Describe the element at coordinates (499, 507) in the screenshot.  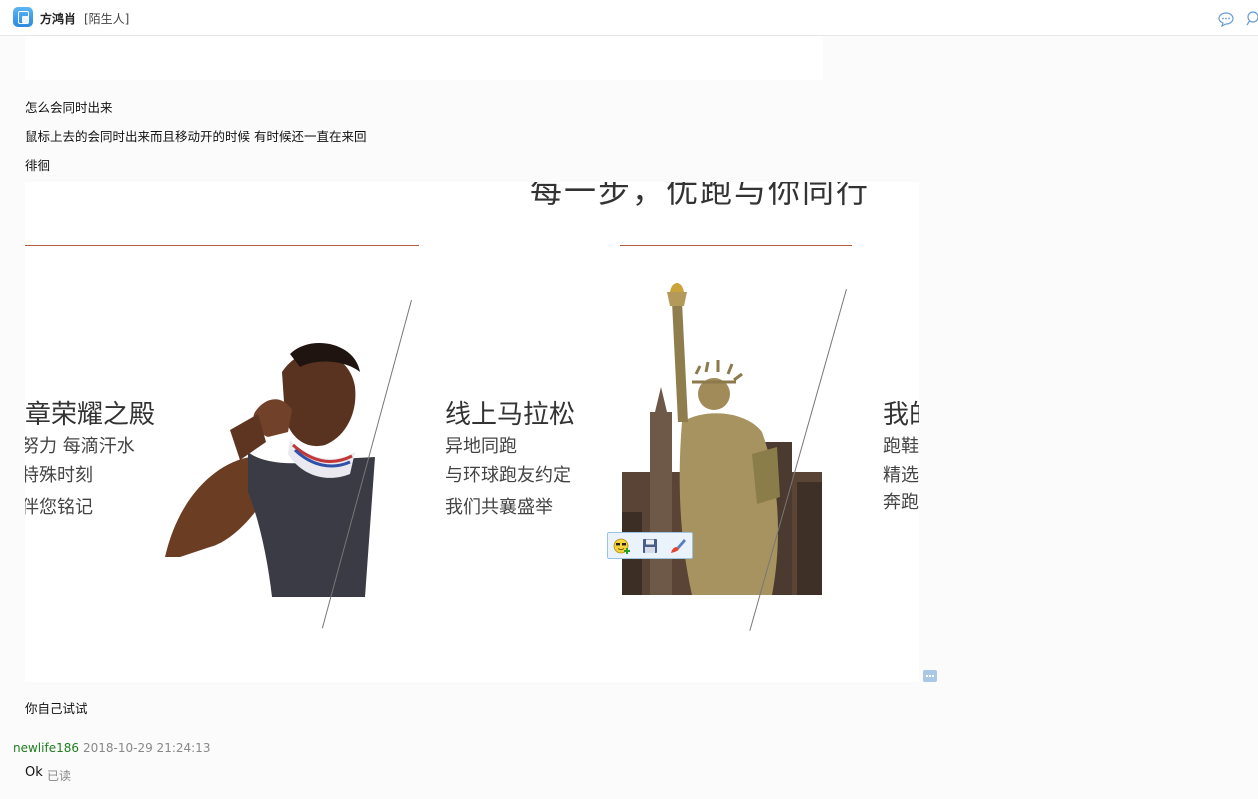
I see `panel2-line: 我们共襄盛举` at that location.